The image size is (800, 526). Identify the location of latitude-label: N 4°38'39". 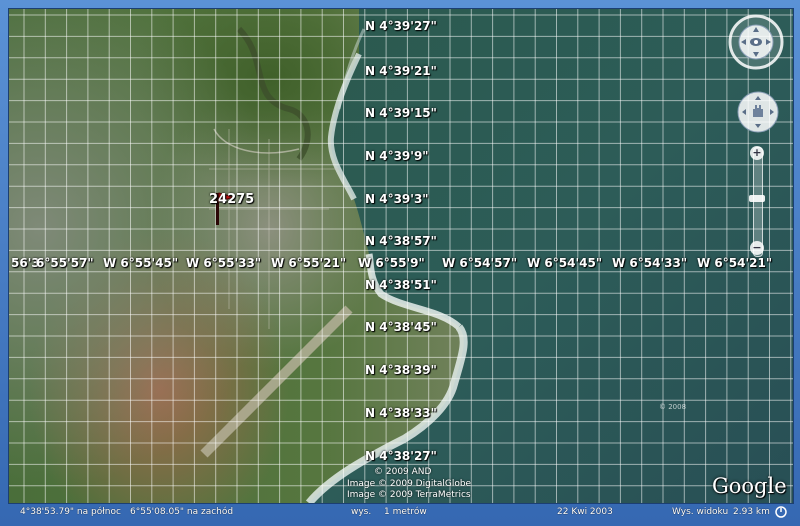
(401, 370).